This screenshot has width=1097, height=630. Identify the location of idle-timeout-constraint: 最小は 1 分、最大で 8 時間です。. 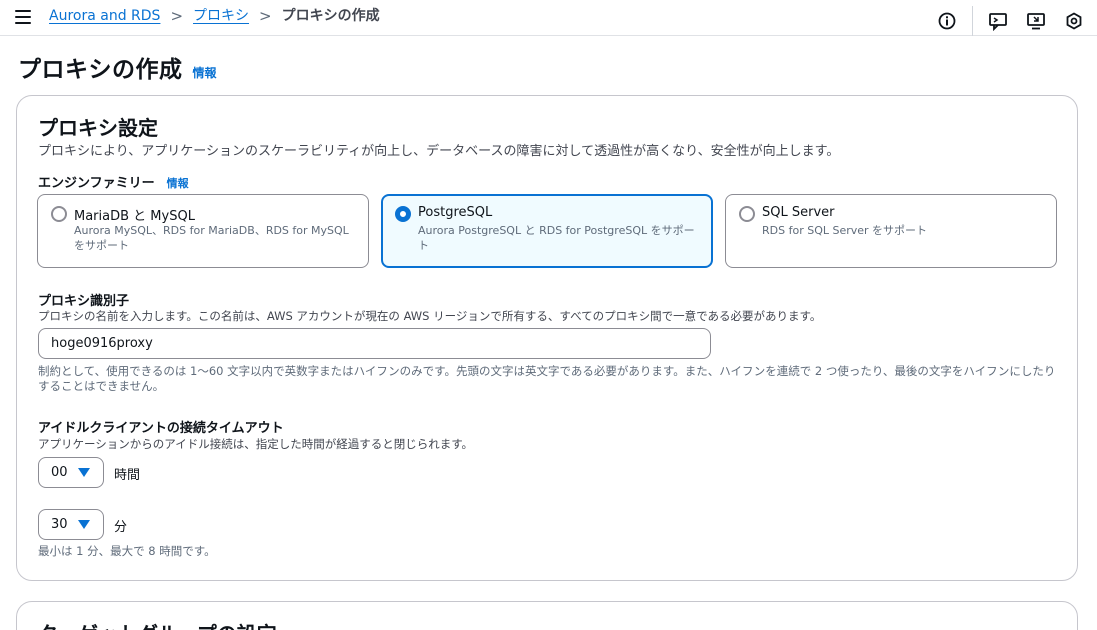
(127, 551).